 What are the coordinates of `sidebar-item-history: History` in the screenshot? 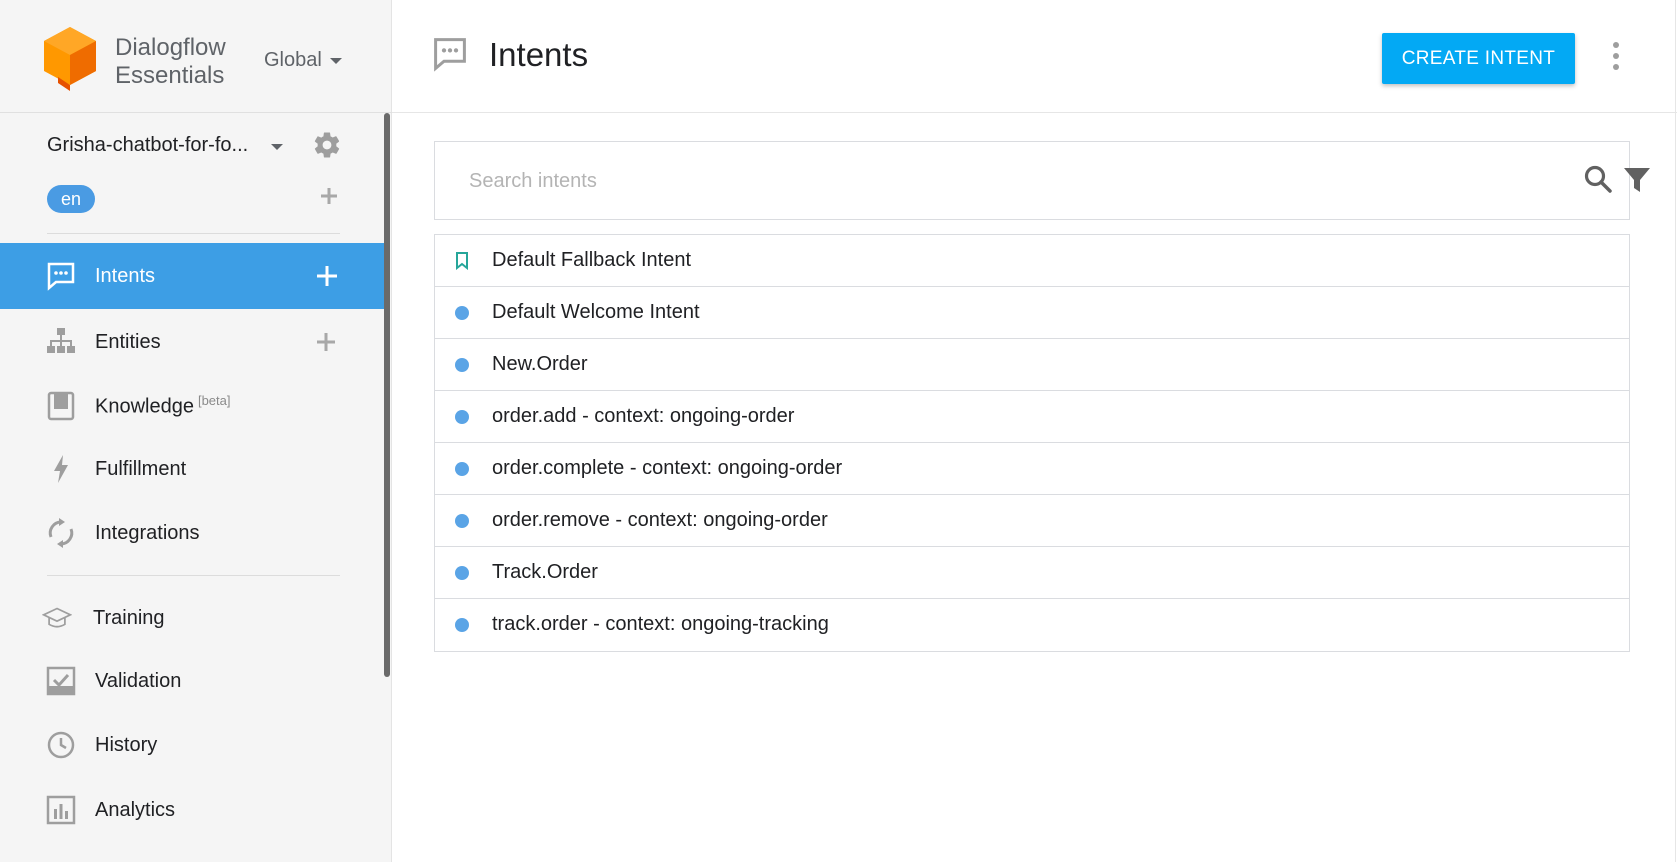 It's located at (192, 745).